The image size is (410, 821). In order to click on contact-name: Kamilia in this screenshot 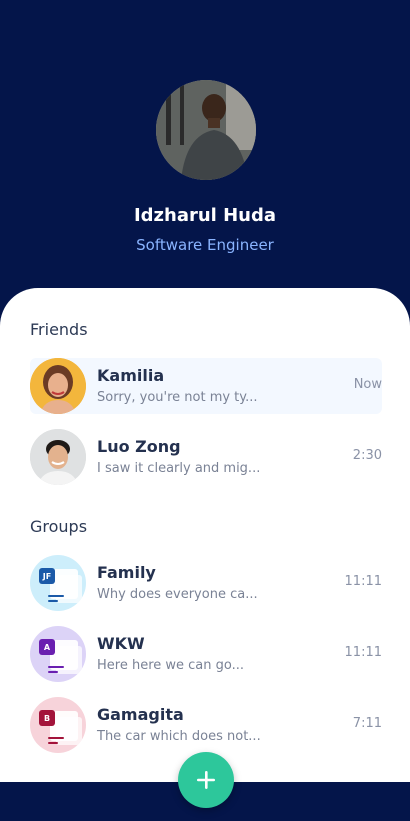, I will do `click(131, 375)`.